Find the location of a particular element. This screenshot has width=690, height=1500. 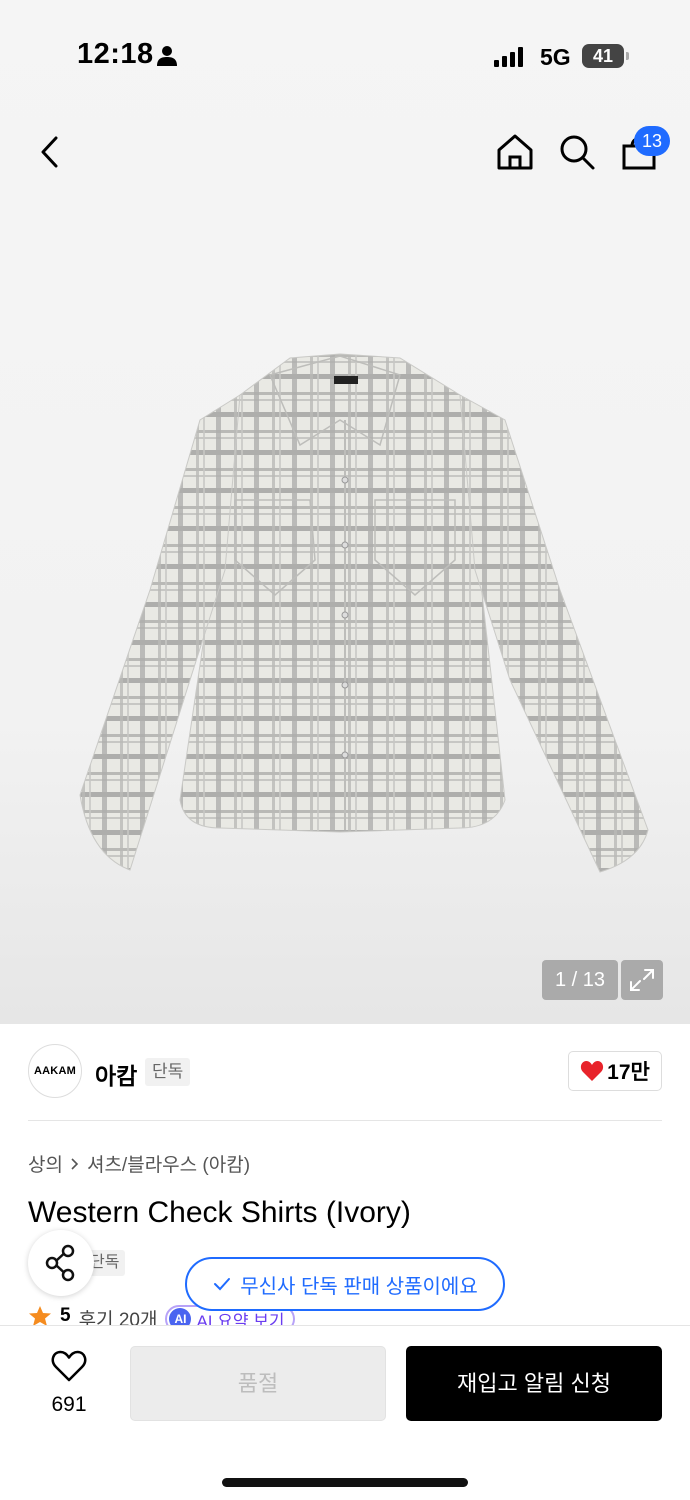

battery-icon: 41 is located at coordinates (603, 56).